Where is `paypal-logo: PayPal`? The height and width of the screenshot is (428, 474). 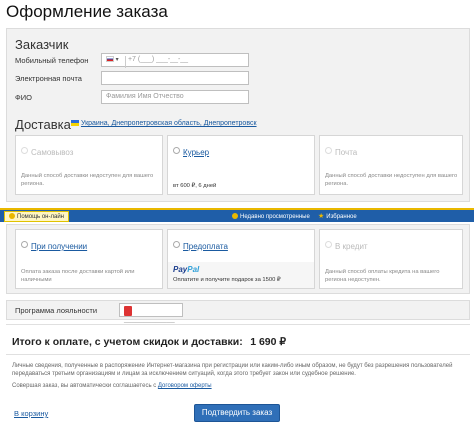
paypal-logo: PayPal is located at coordinates (186, 269).